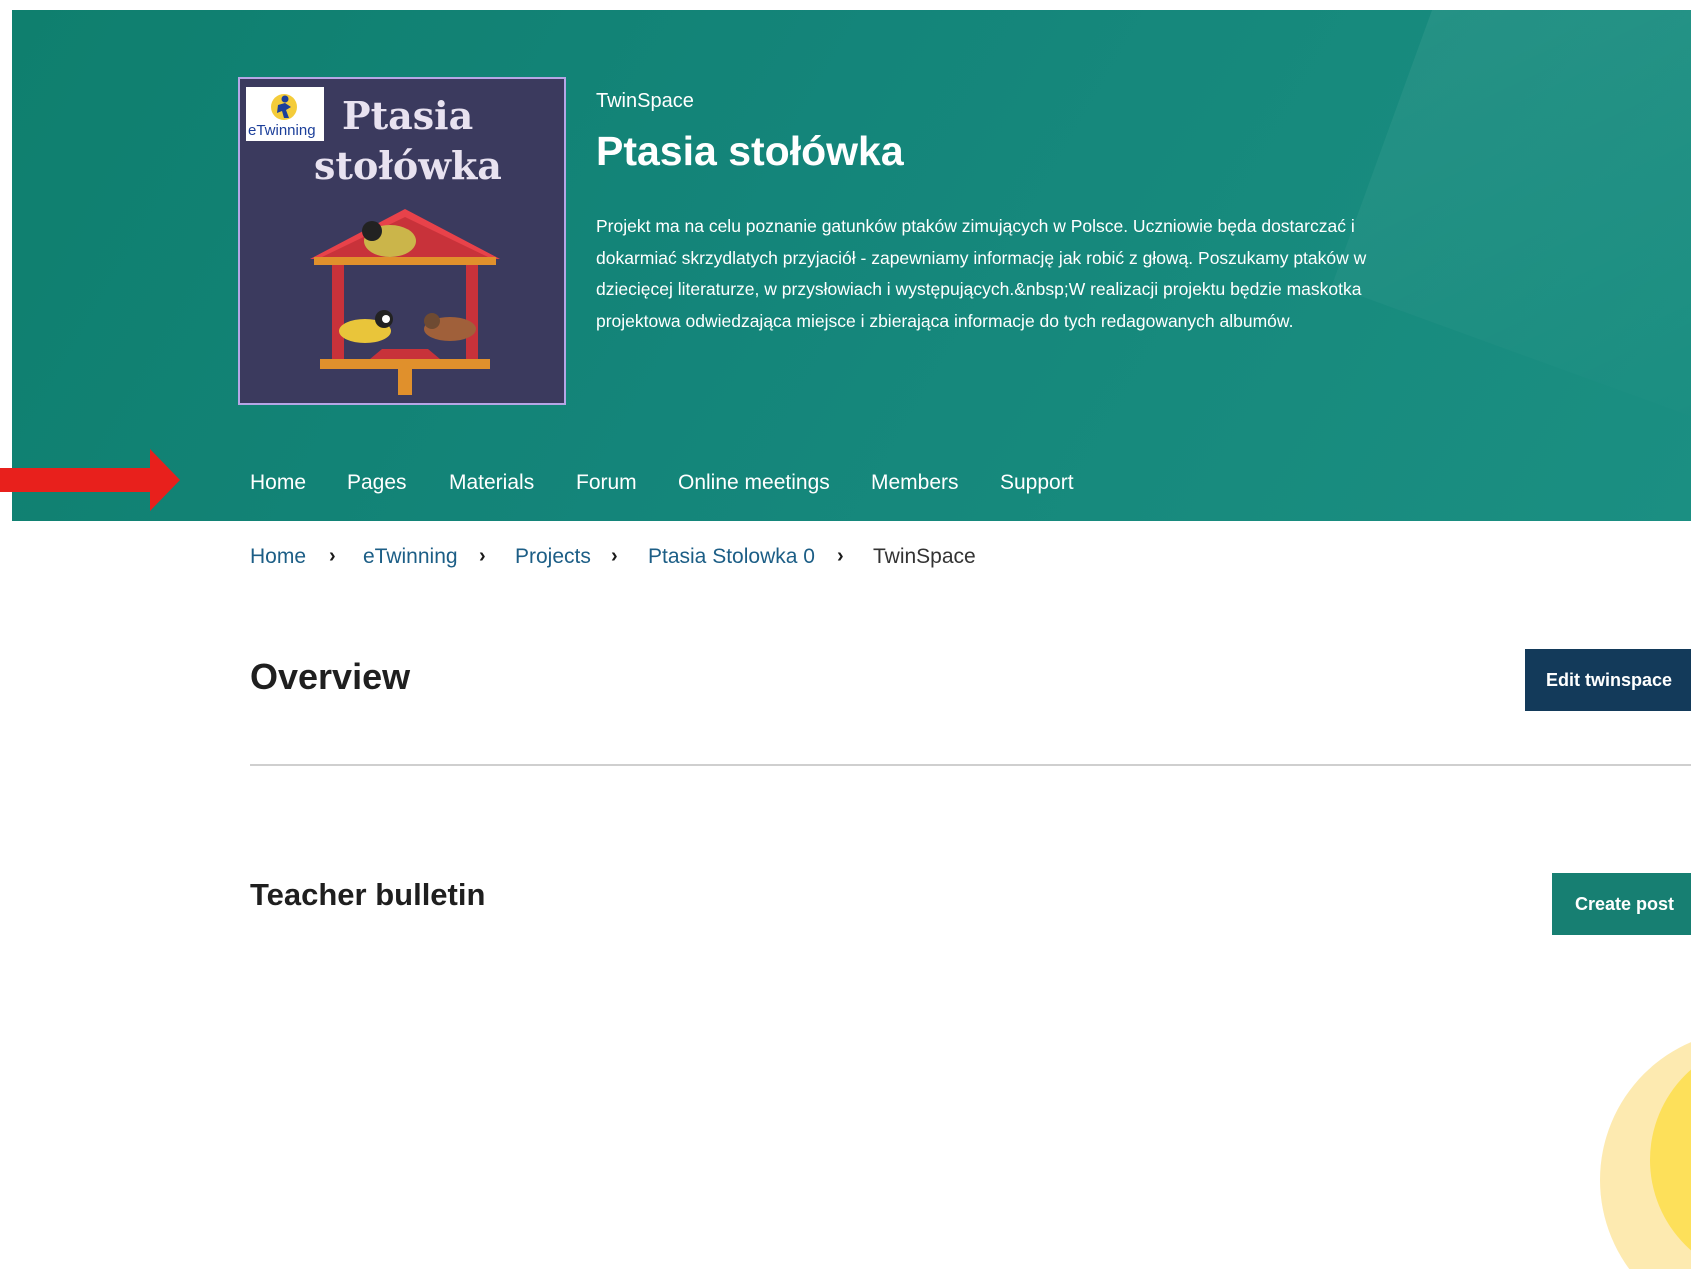 The height and width of the screenshot is (1269, 1691). I want to click on nav-item-online-meetings: Online meetings, so click(754, 483).